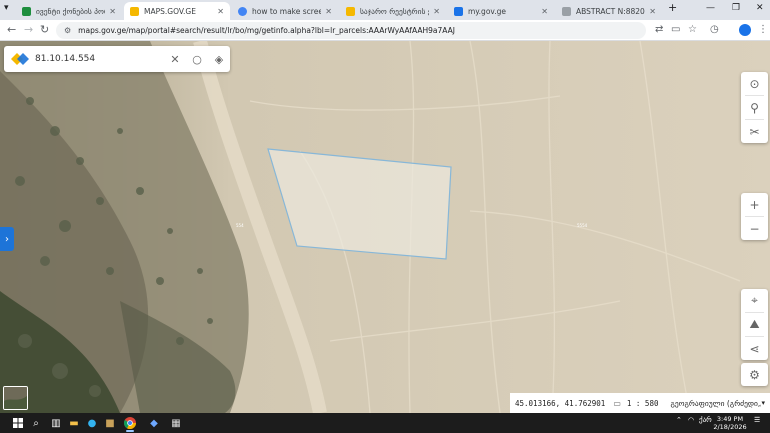 The width and height of the screenshot is (770, 433). I want to click on chevron-down-icon: ▾, so click(763, 403).